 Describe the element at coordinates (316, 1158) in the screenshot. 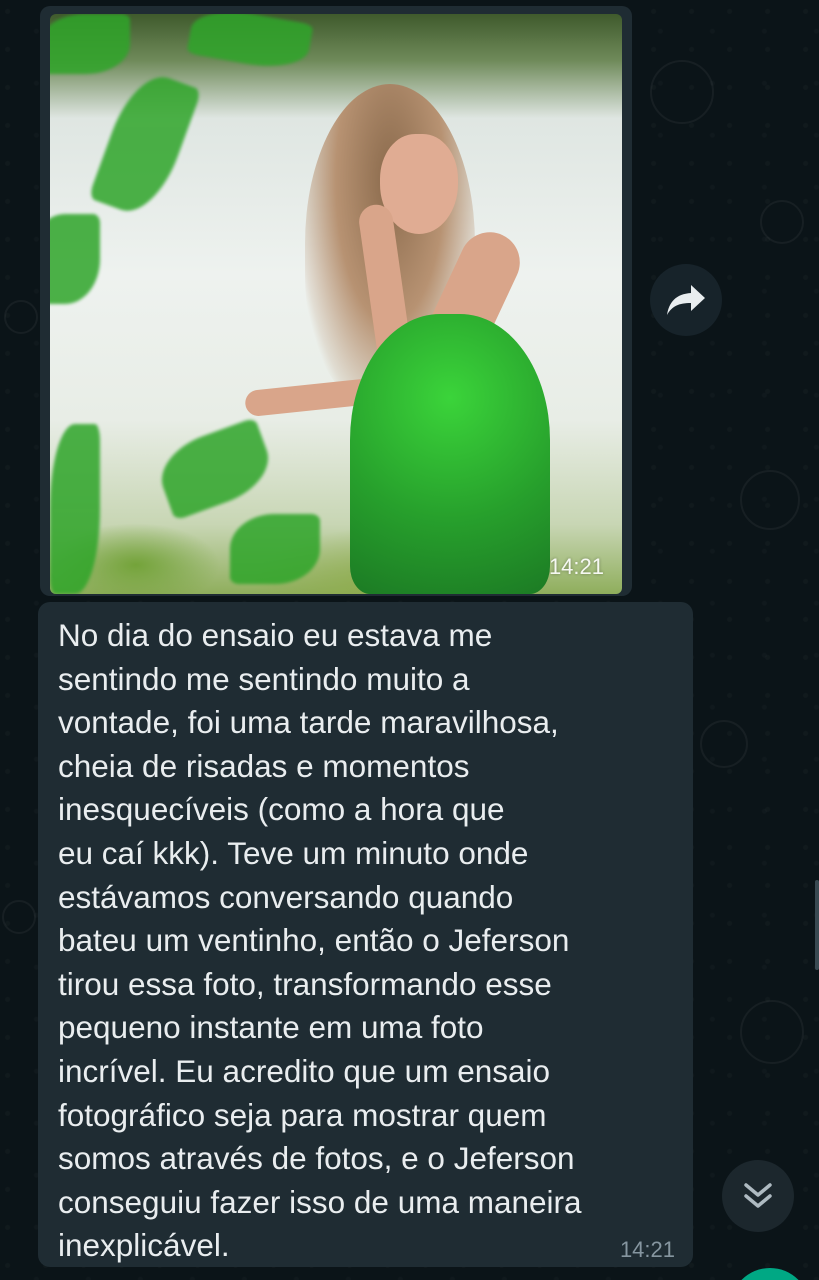

I see `message-line: somos através de fotos, e o Jeferson` at that location.